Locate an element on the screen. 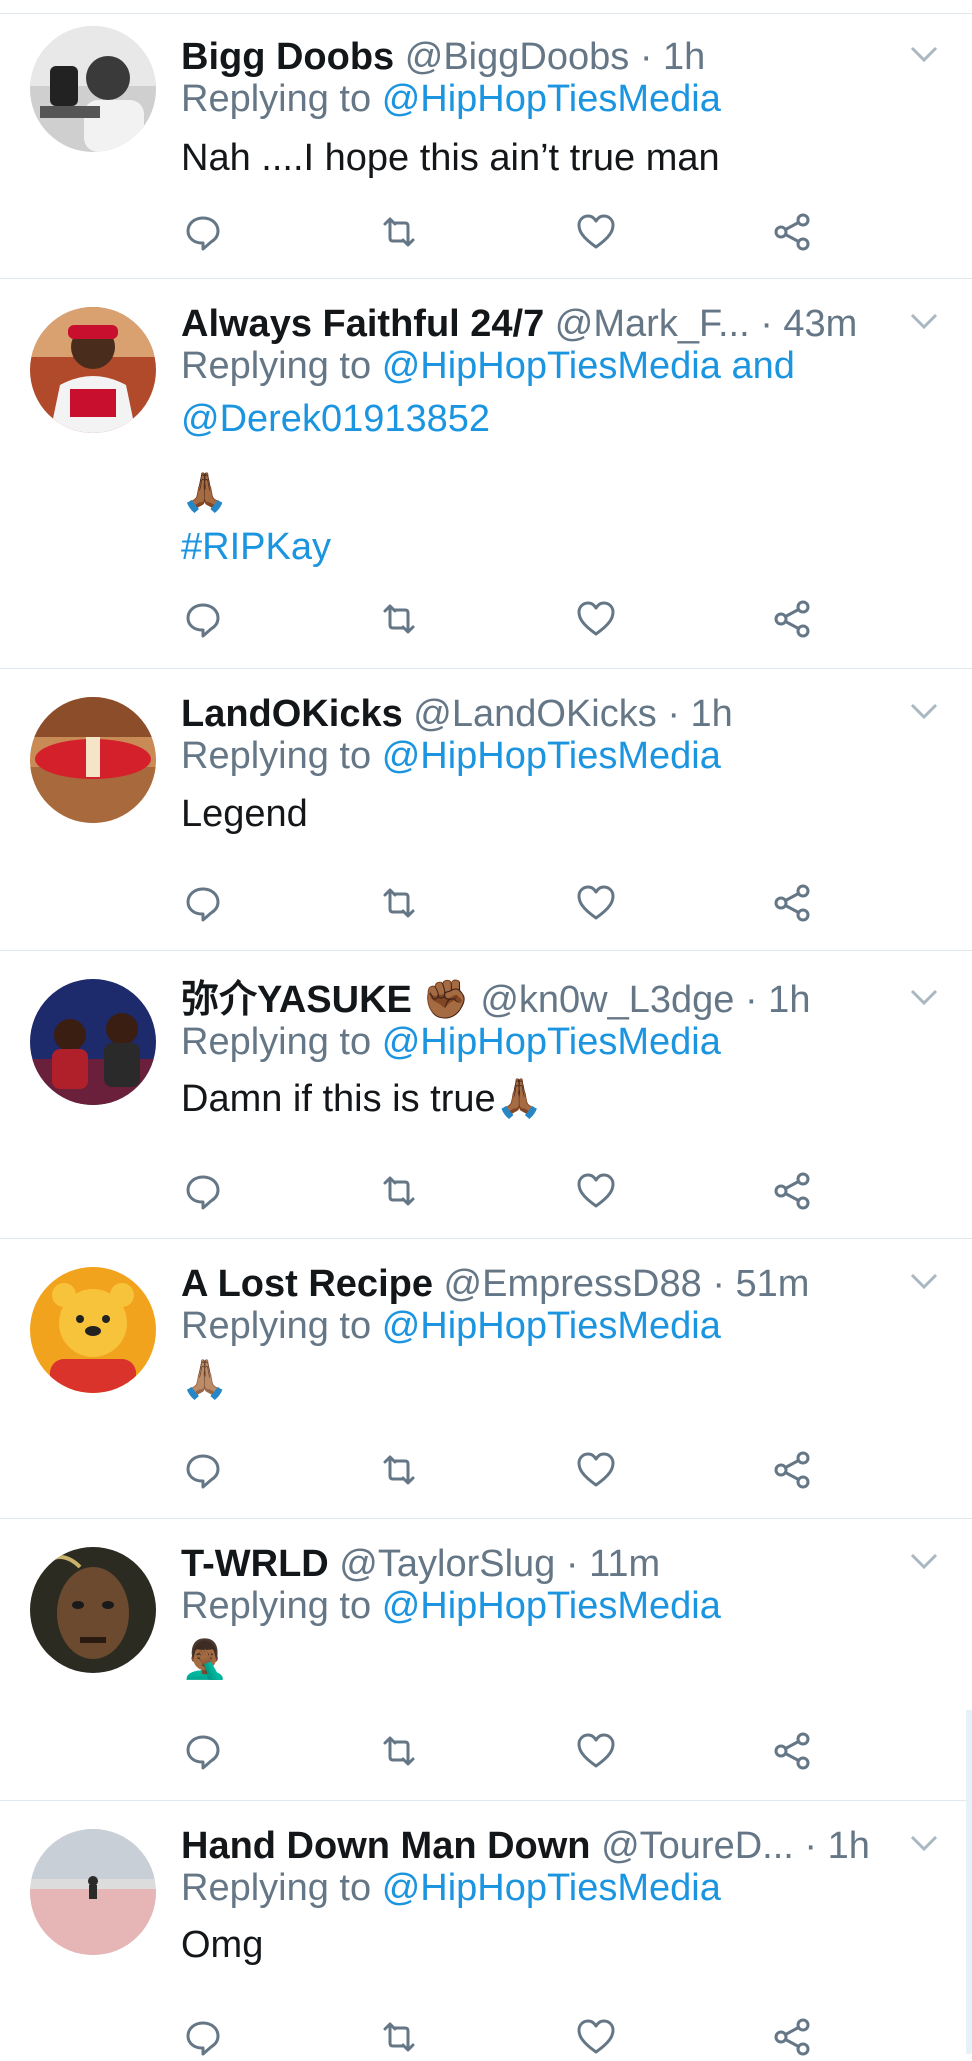 The height and width of the screenshot is (2061, 972). display-name: Bigg Doobs is located at coordinates (287, 57).